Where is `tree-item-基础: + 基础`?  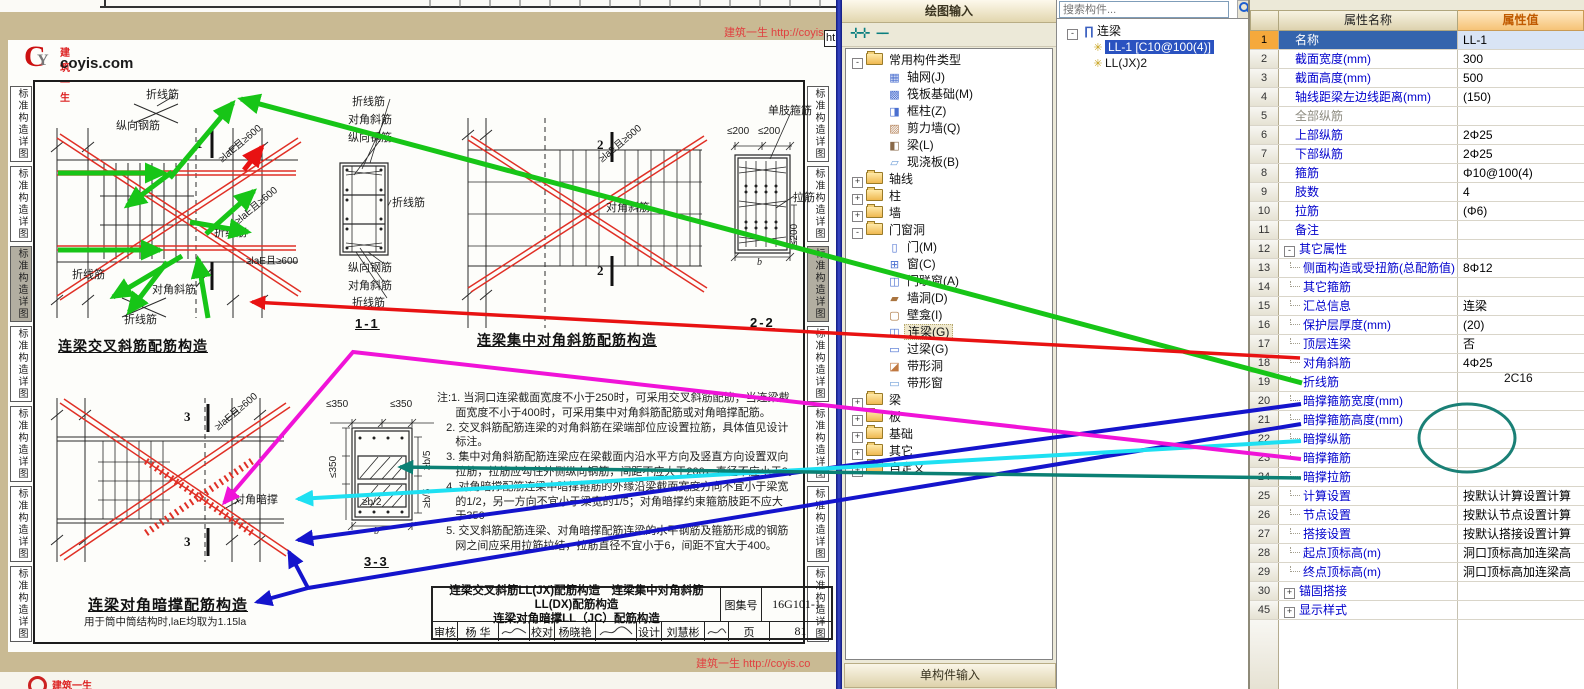
tree-item-基础: + 基础 is located at coordinates (949, 434).